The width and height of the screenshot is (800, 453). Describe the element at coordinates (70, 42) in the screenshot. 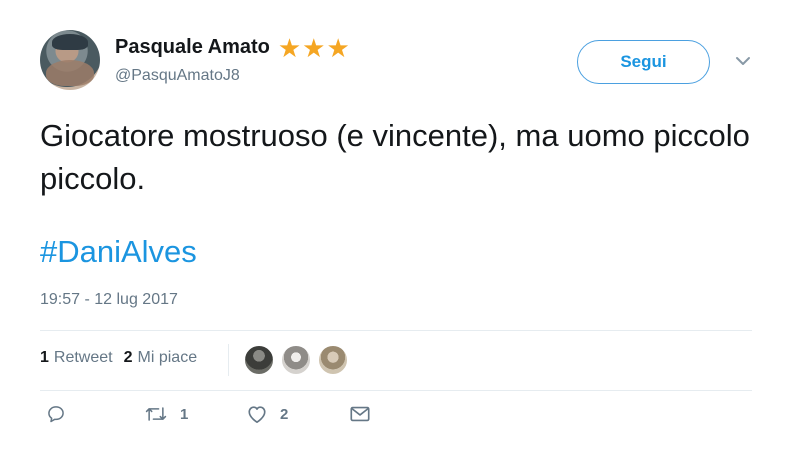

I see `avatar-cap-shape` at that location.